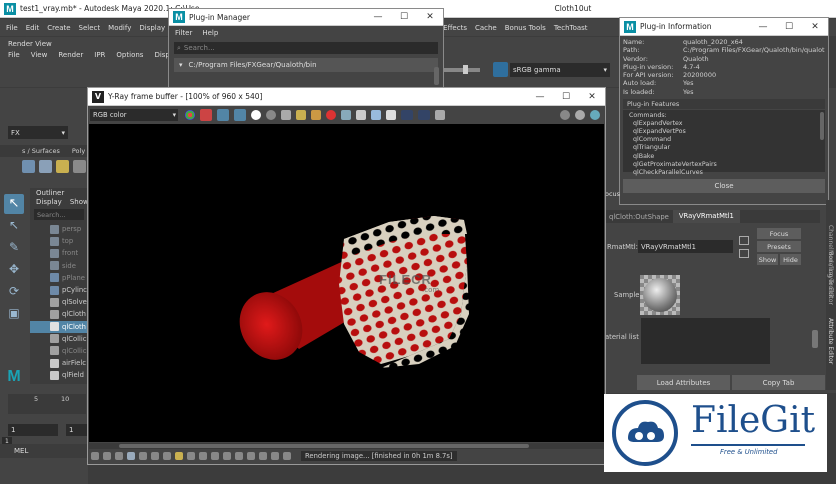 The image size is (836, 484). Describe the element at coordinates (361, 114) in the screenshot. I see `track-mouse-icon` at that location.